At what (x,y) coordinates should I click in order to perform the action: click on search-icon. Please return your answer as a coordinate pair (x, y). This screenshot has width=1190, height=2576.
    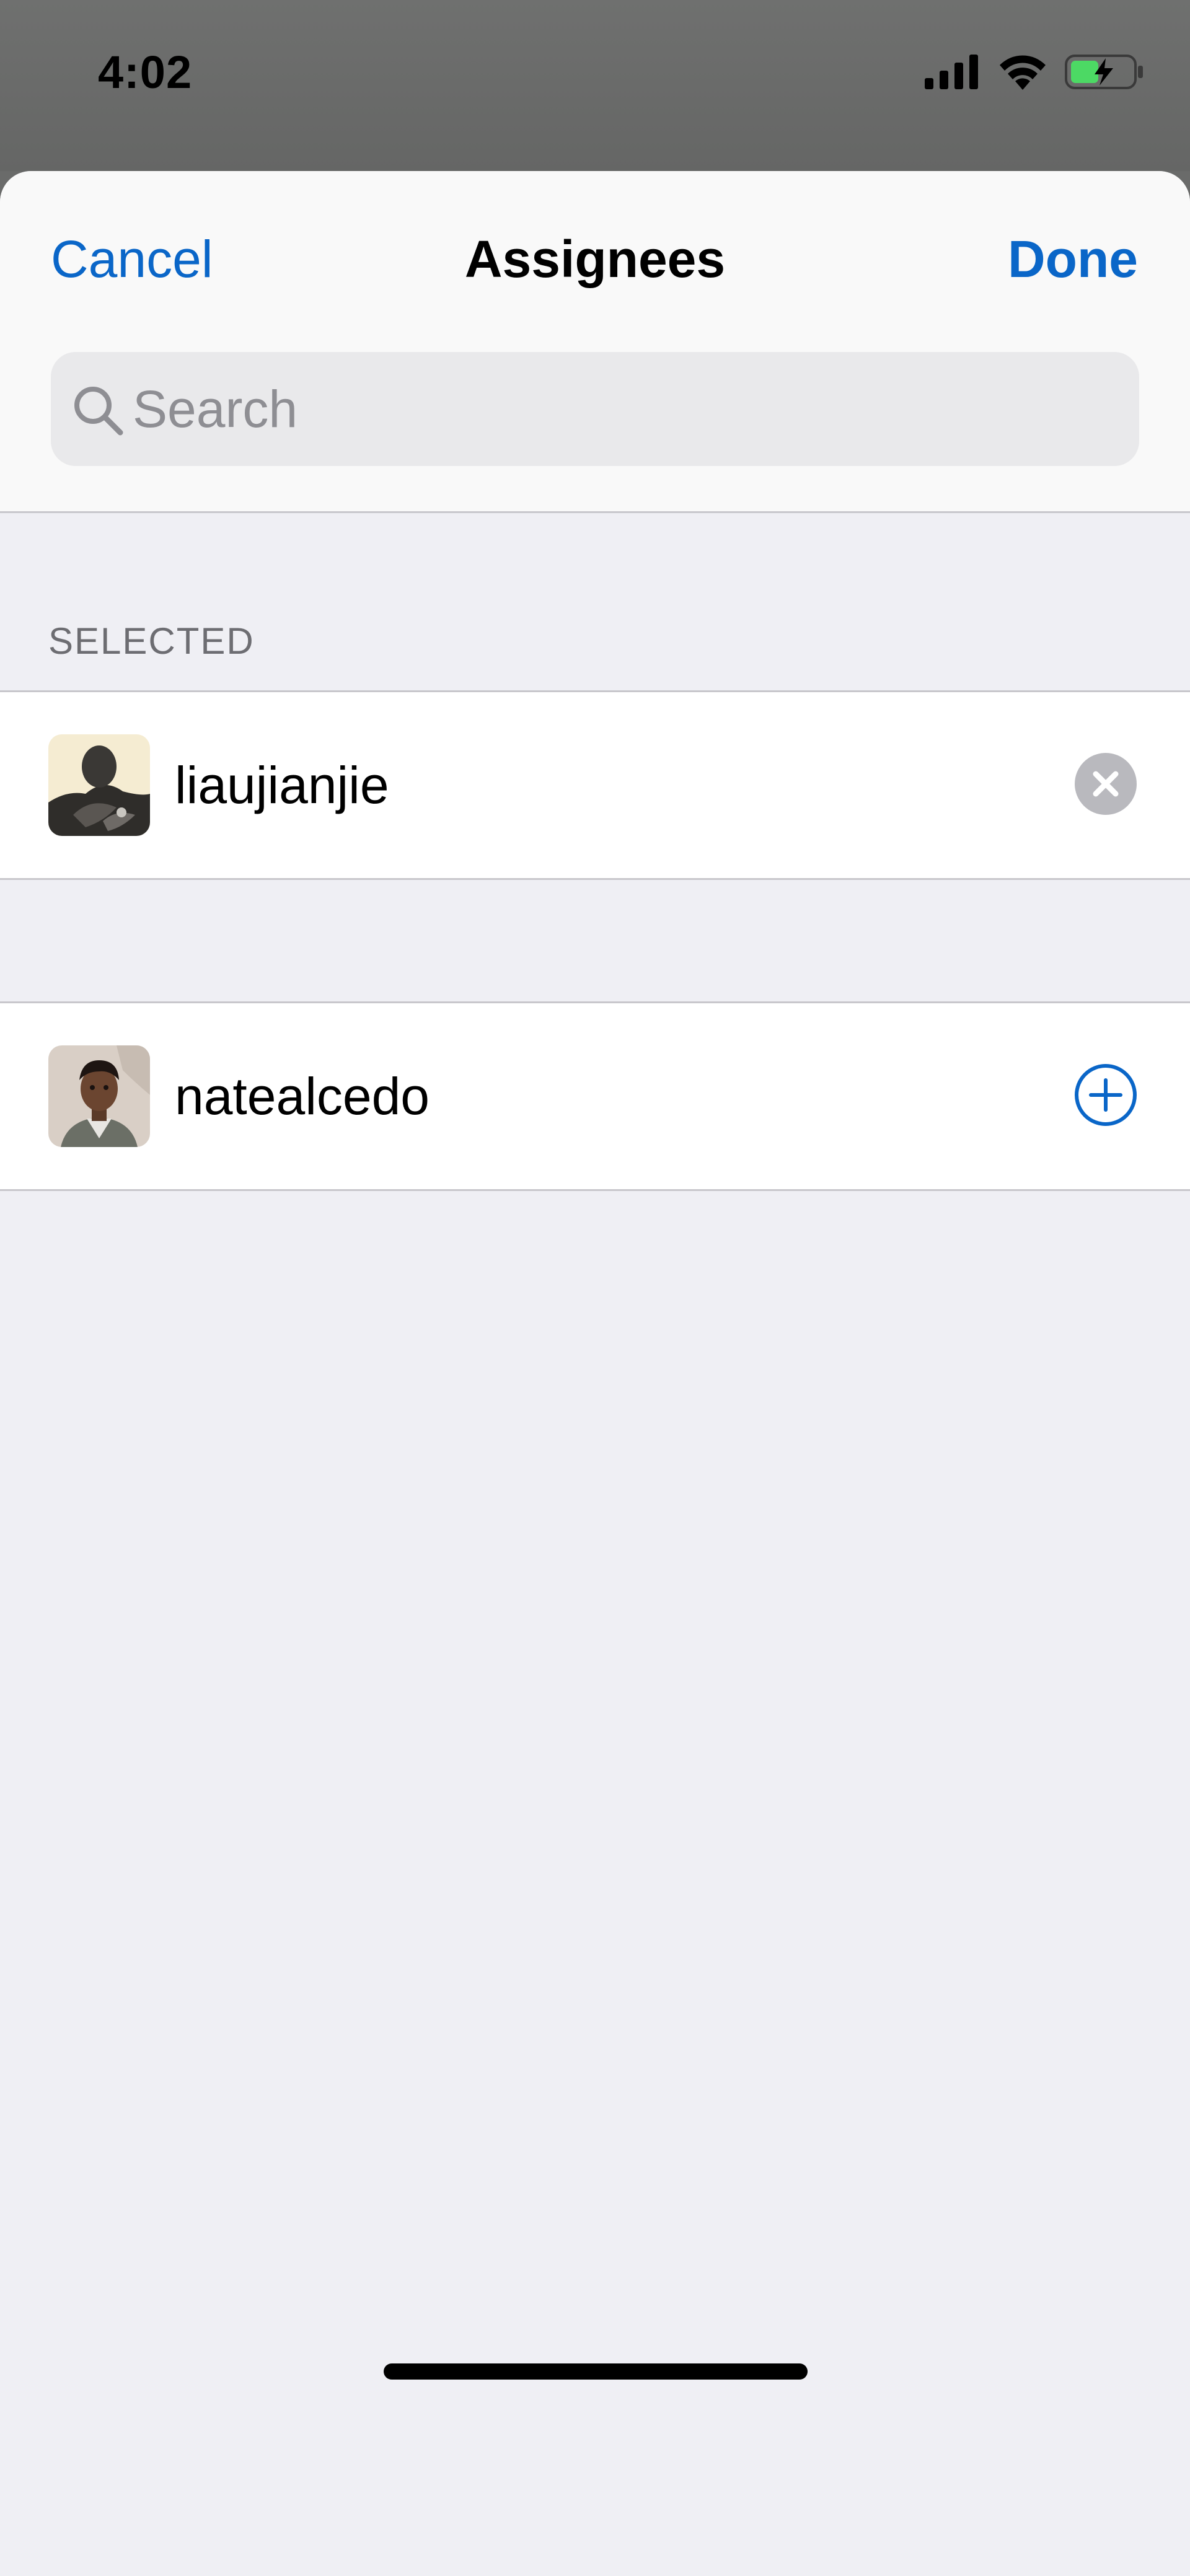
    Looking at the image, I should click on (98, 411).